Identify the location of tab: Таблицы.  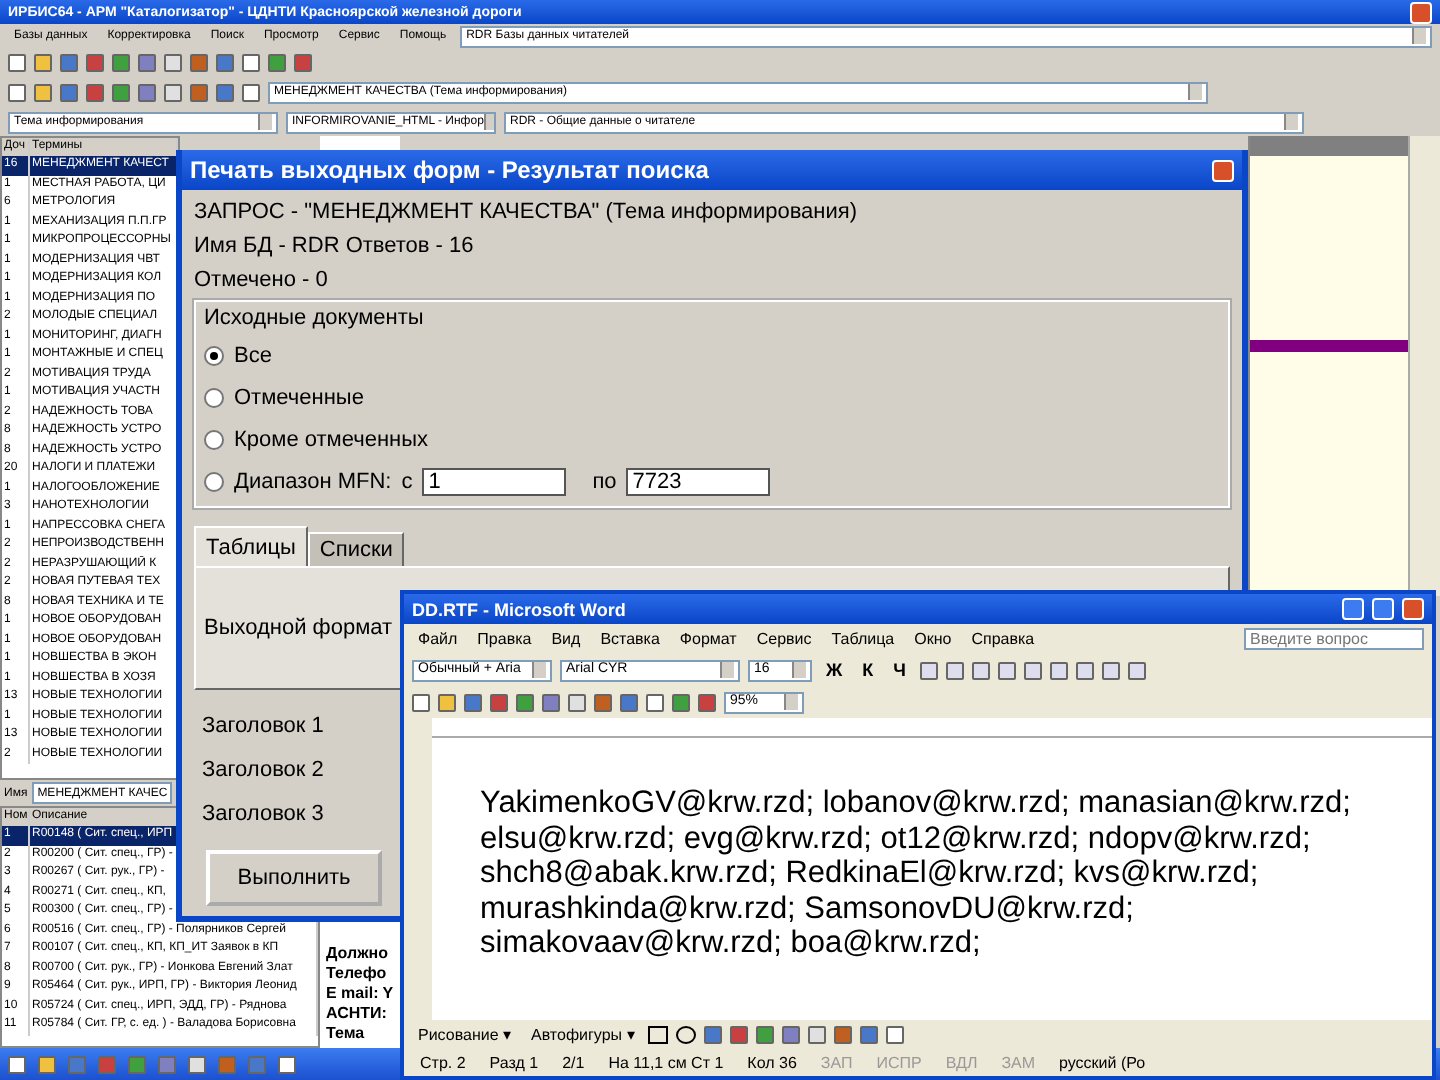
(251, 546).